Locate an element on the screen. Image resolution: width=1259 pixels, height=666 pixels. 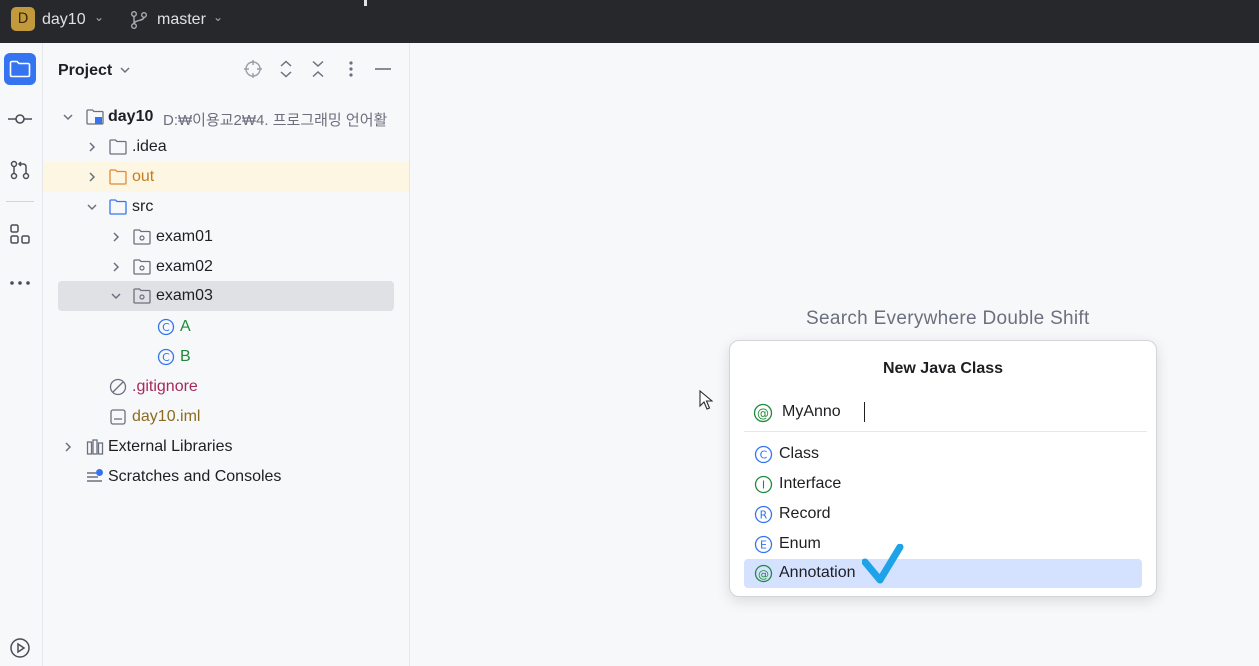
locate-icon is located at coordinates (253, 69).